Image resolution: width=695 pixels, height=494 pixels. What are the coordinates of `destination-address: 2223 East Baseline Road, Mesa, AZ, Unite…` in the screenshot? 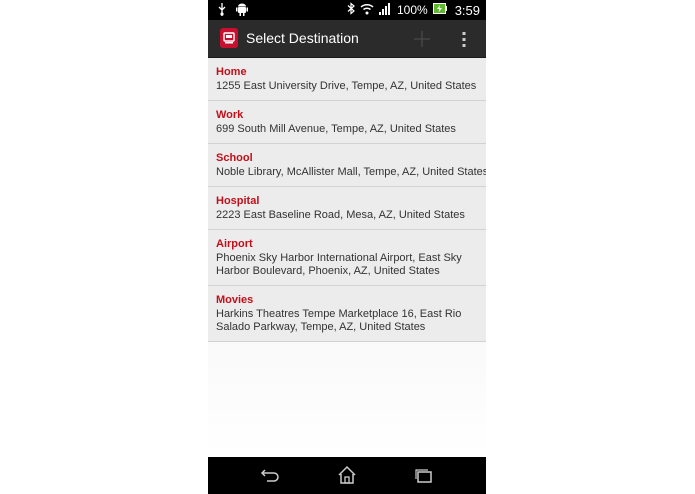 It's located at (340, 215).